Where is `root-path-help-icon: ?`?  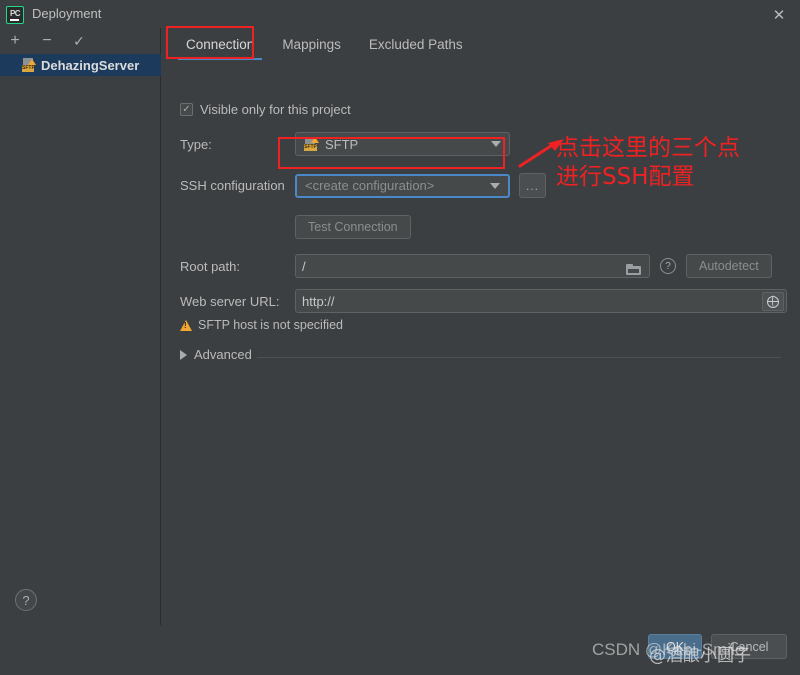
root-path-help-icon: ? is located at coordinates (668, 266).